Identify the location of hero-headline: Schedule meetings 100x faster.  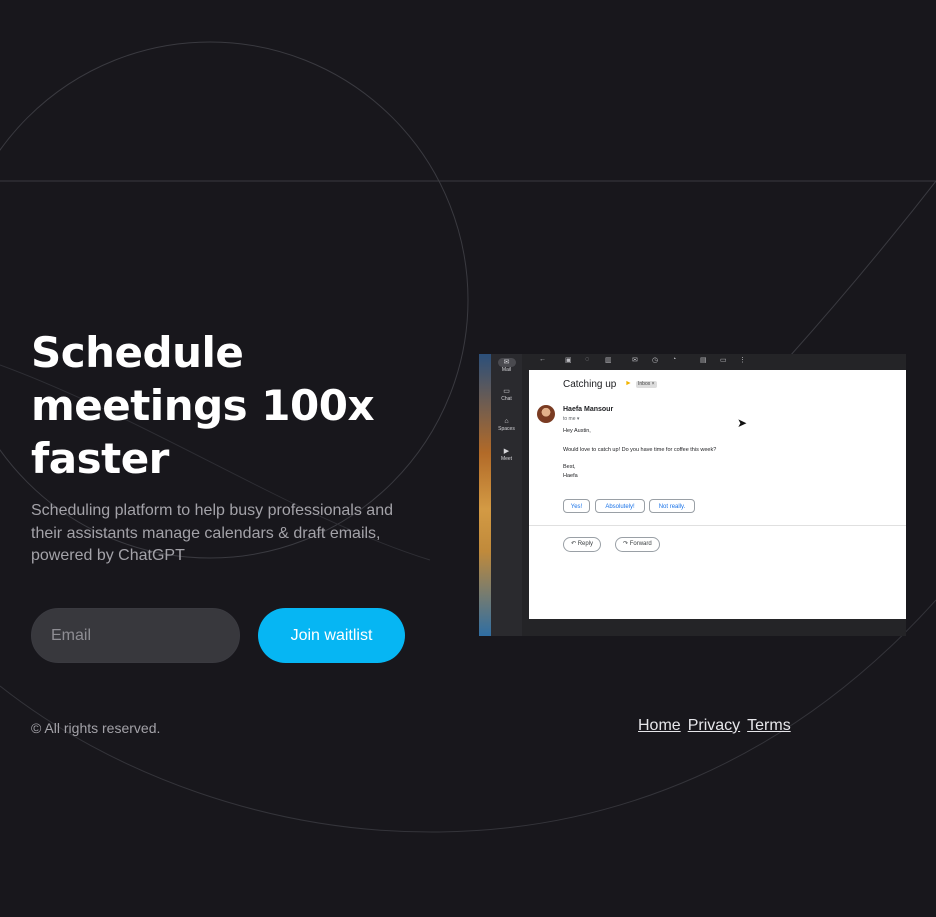
(241, 405).